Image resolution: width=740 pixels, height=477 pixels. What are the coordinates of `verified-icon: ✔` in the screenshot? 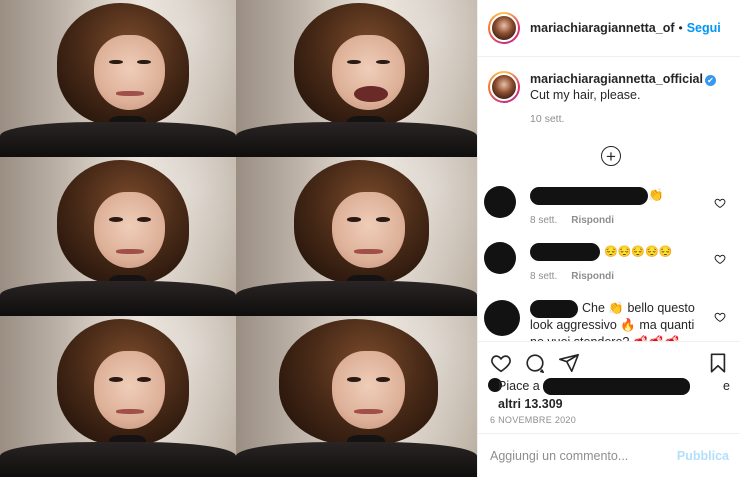 It's located at (710, 80).